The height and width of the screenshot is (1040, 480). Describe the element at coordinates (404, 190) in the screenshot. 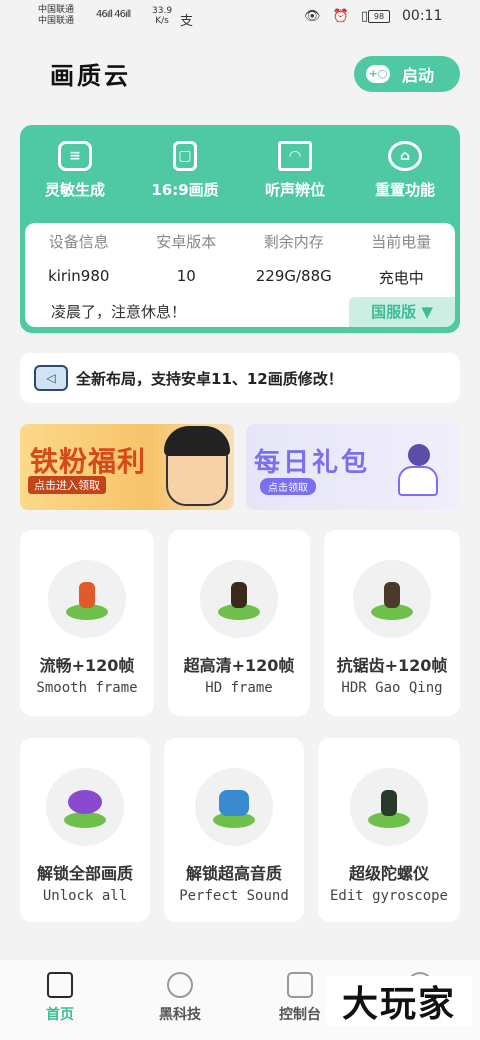

I see `quick-action-label: 重置功能` at that location.